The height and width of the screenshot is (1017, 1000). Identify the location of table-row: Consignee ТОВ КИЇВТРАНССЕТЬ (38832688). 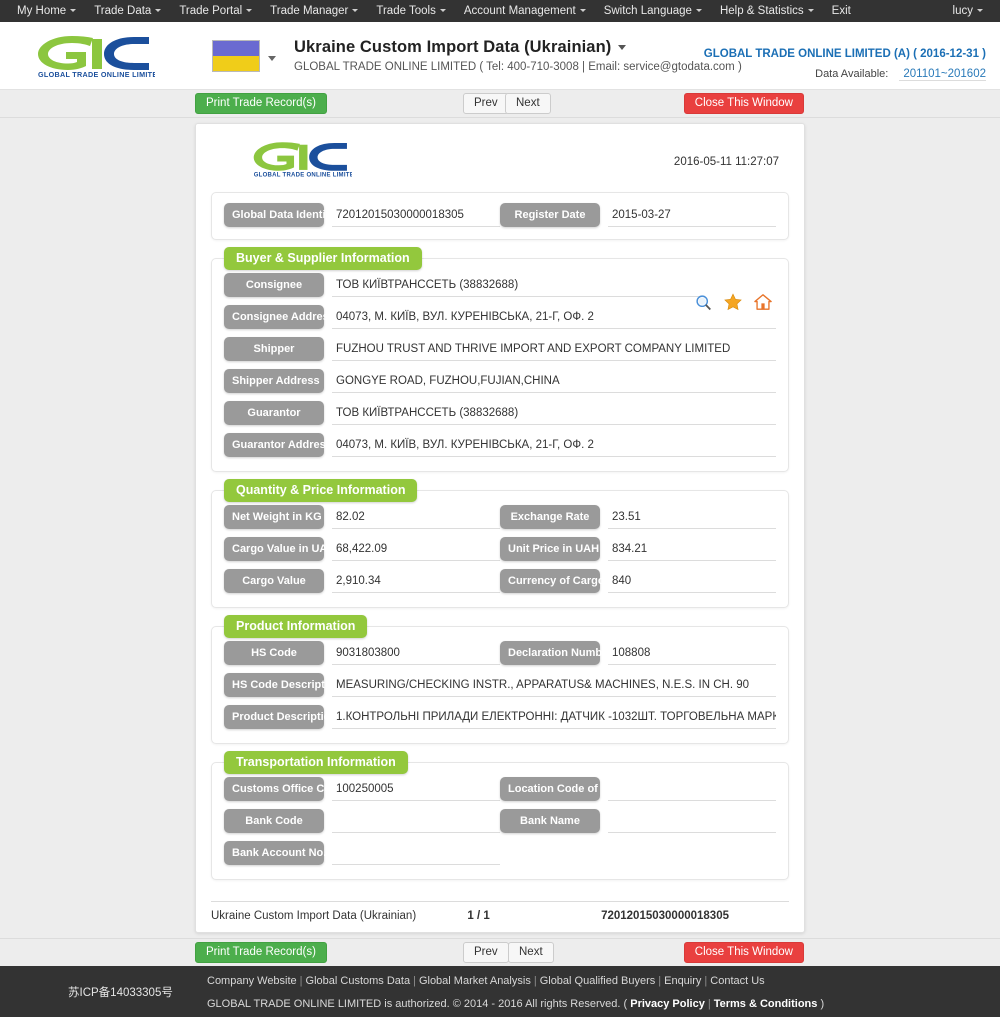
(500, 285).